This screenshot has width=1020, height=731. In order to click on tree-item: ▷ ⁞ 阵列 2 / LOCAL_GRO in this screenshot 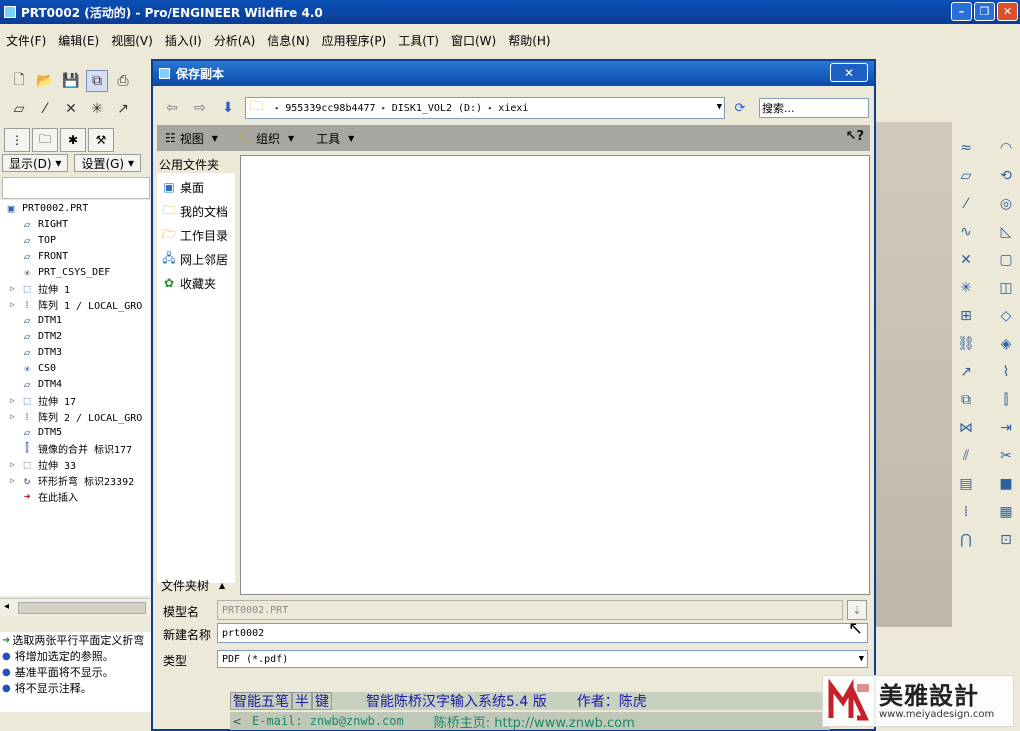, I will do `click(75, 416)`.